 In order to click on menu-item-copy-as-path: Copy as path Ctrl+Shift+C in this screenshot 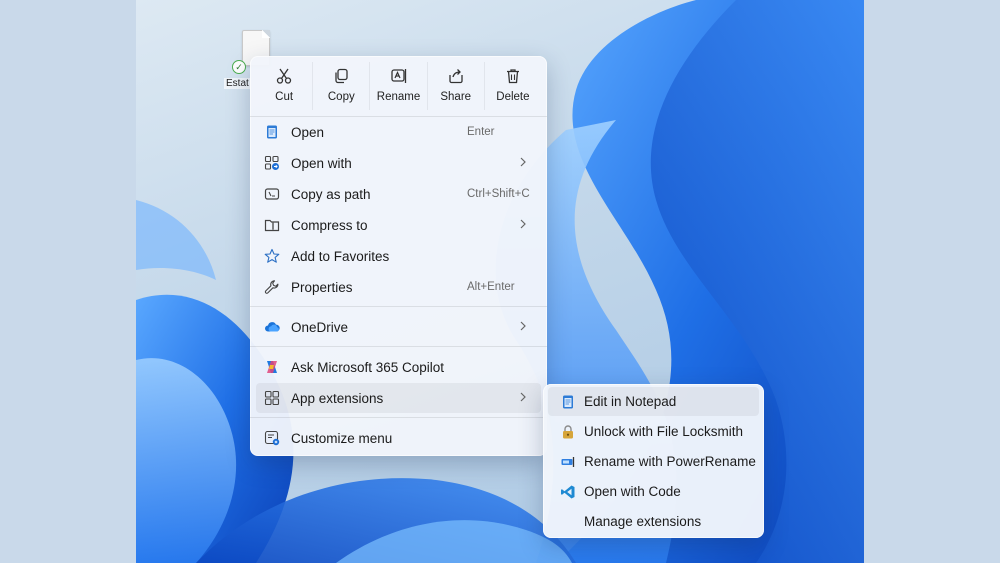, I will do `click(398, 194)`.